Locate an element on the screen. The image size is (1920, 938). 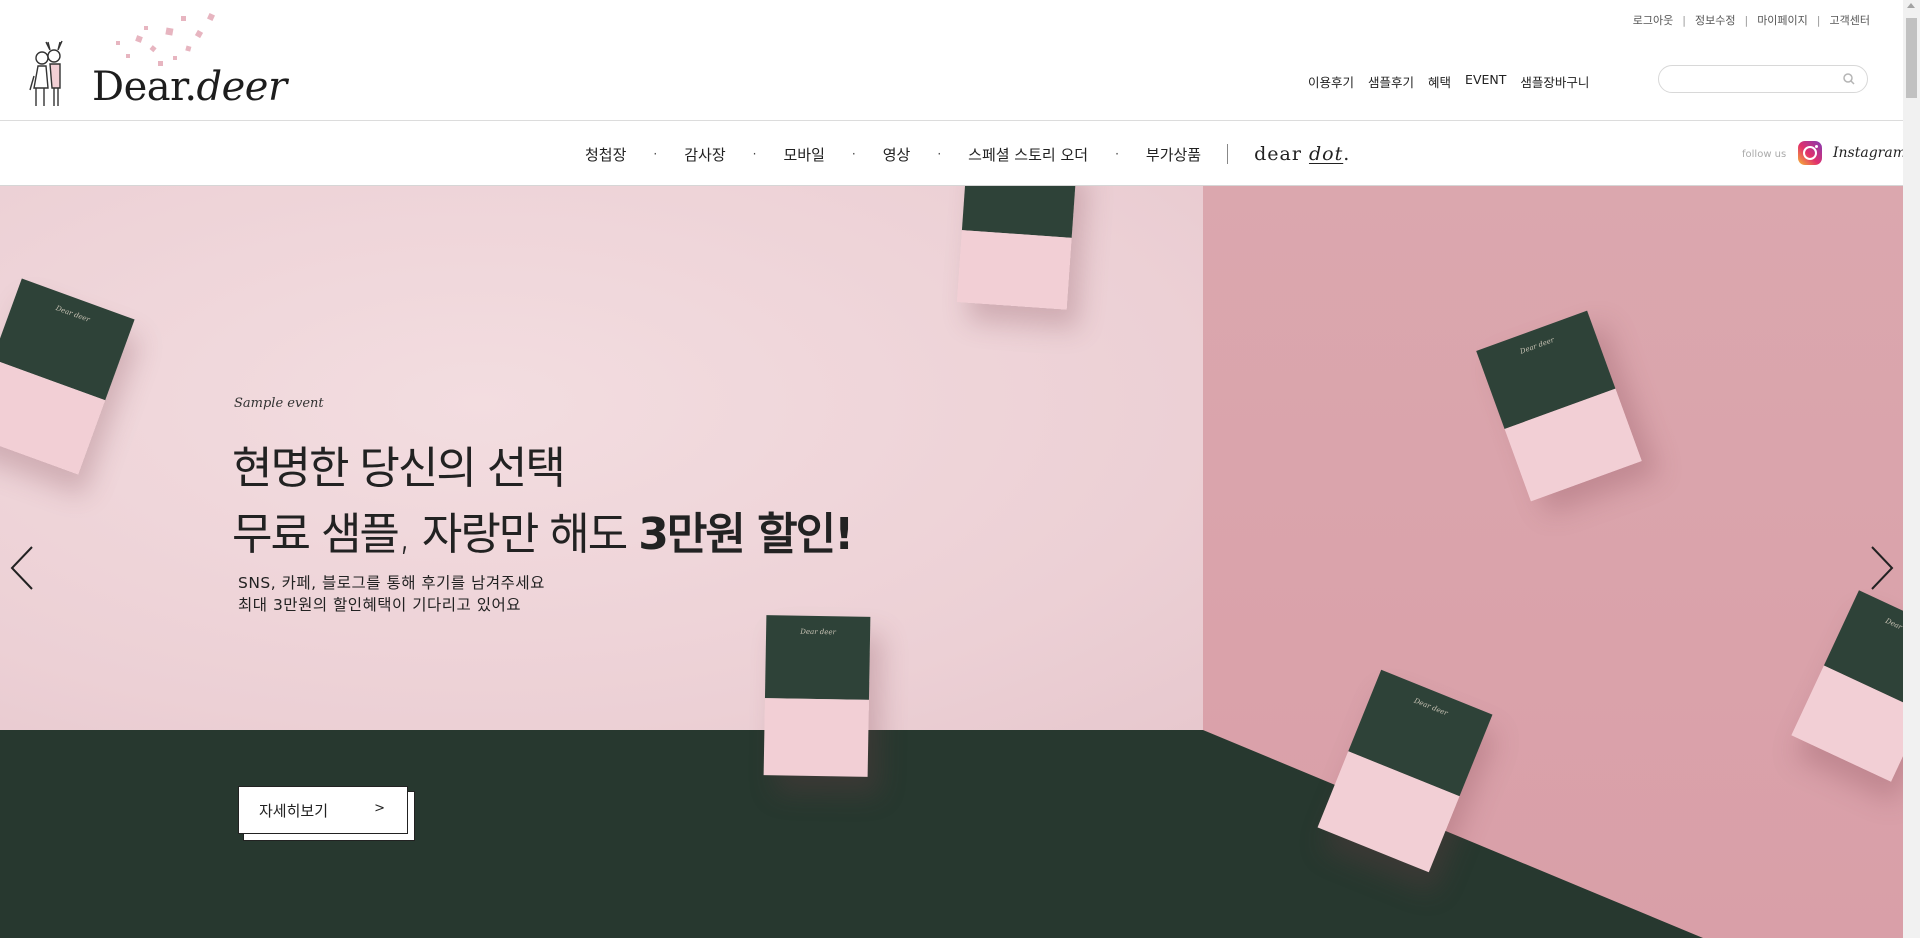
hero-title-line1: 현명한 당신의 선택 is located at coordinates (399, 468).